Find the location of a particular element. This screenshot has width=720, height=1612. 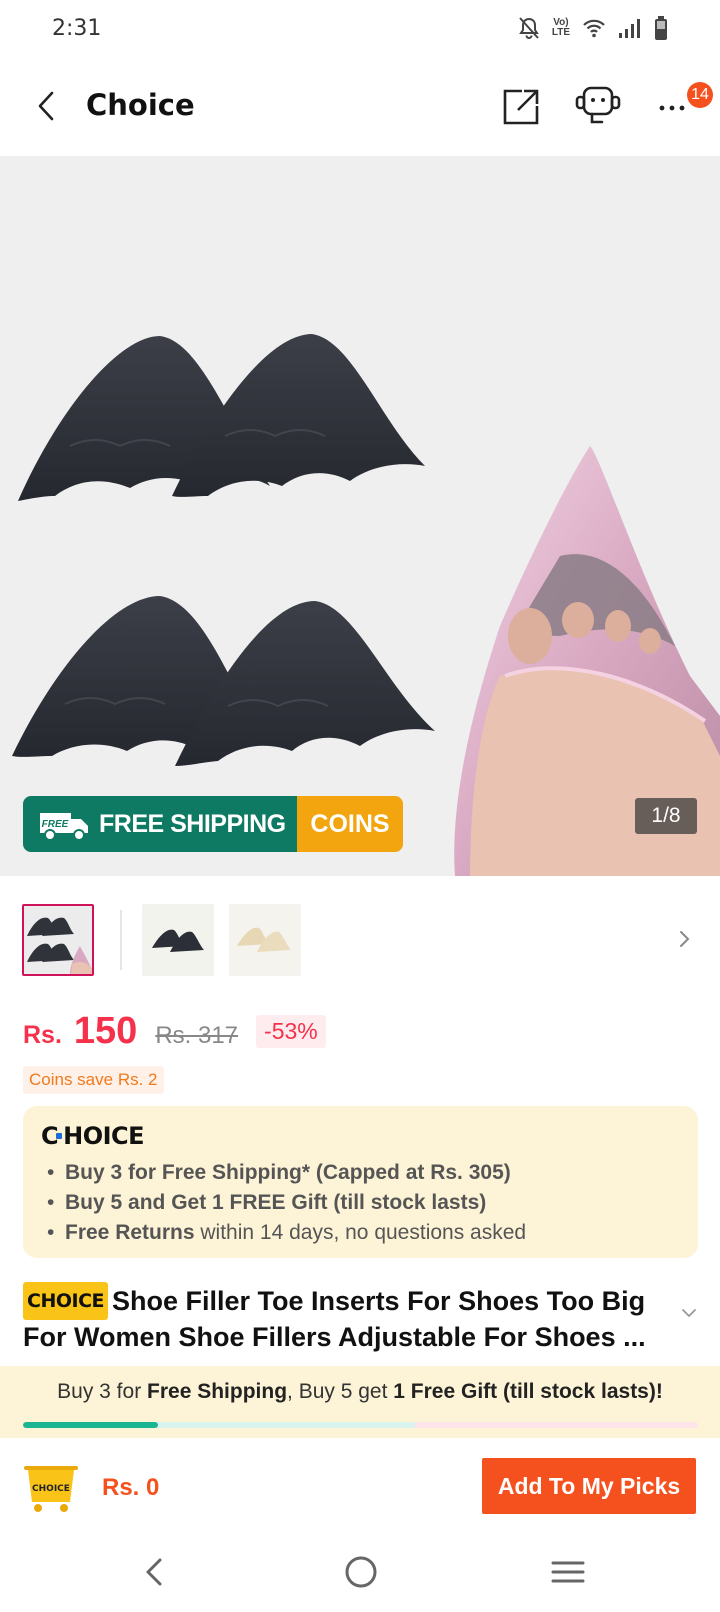

system-navigation-bar is located at coordinates (360, 1574).